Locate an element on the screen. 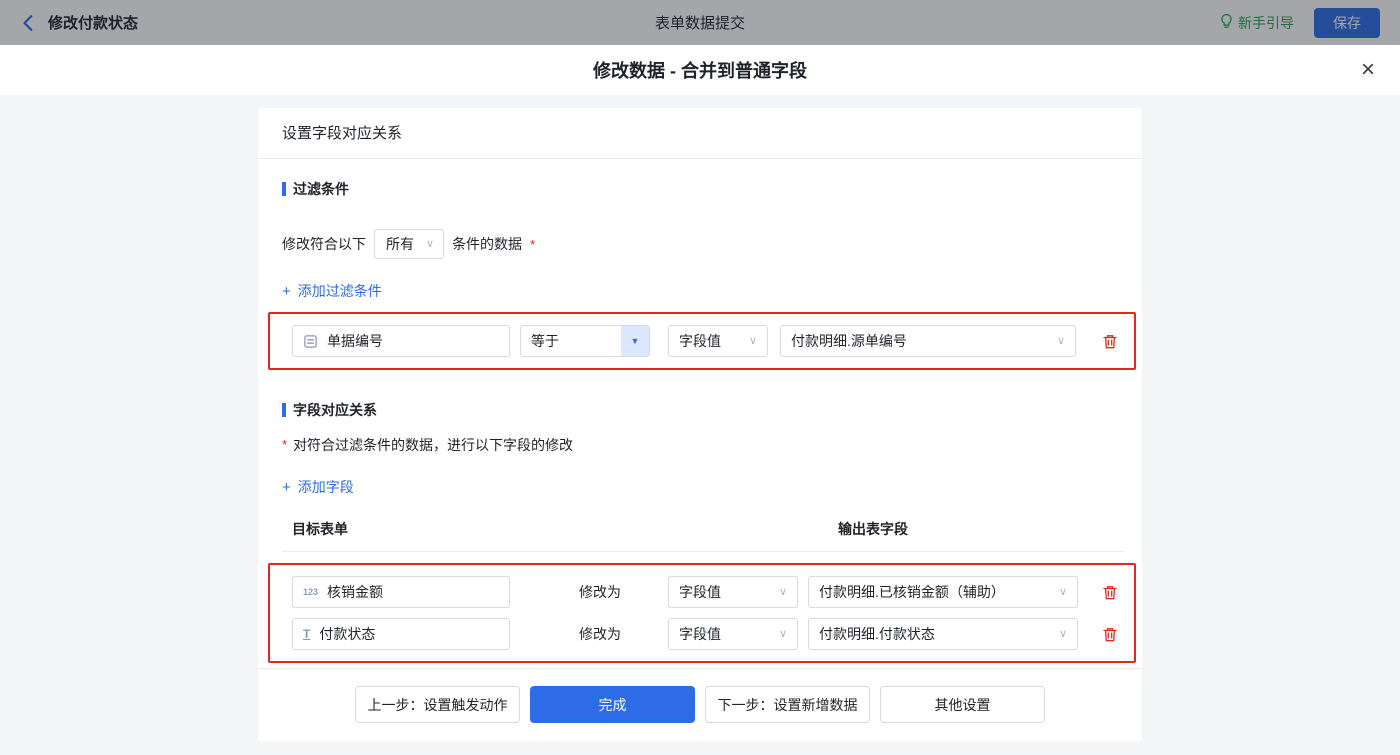  next-step-button: 下一步：设置新增数据 is located at coordinates (787, 704).